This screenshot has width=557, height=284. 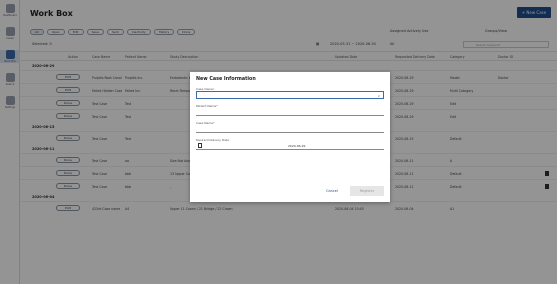 I want to click on cancel-button: Cancel, so click(x=332, y=191).